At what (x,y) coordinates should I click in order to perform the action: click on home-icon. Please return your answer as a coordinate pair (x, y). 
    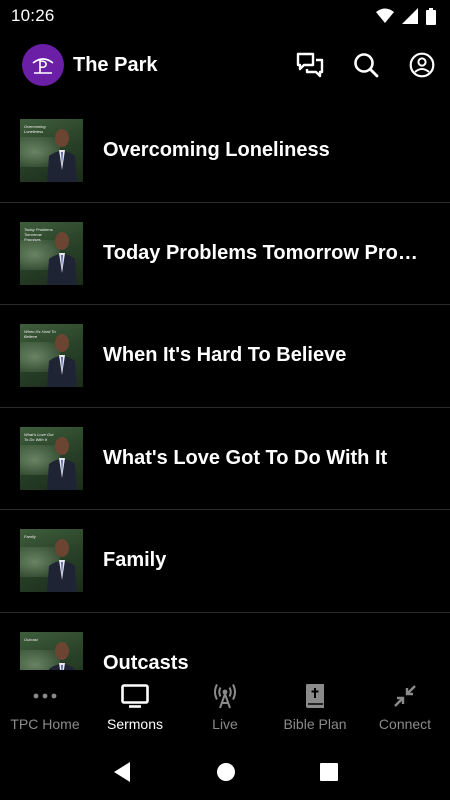
    Looking at the image, I should click on (226, 772).